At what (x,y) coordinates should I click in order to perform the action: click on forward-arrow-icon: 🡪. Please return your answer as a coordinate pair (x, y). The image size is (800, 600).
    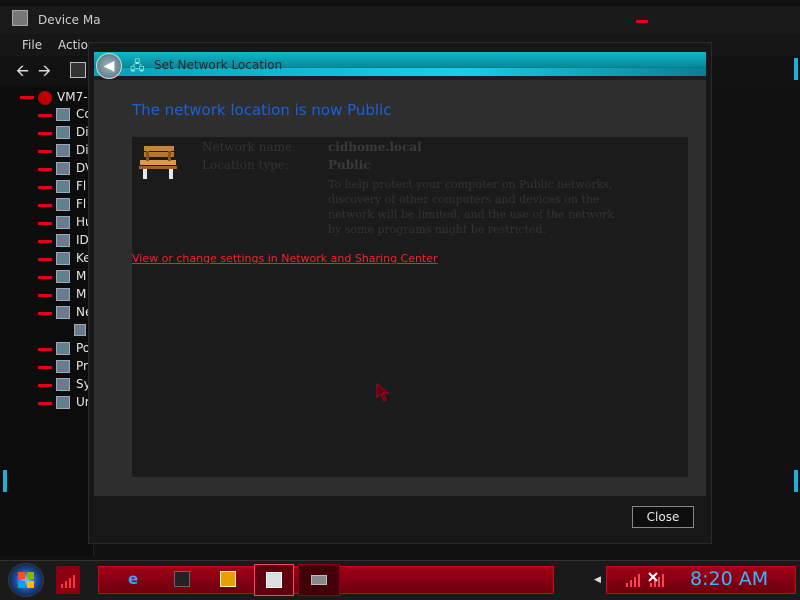
    Looking at the image, I should click on (47, 71).